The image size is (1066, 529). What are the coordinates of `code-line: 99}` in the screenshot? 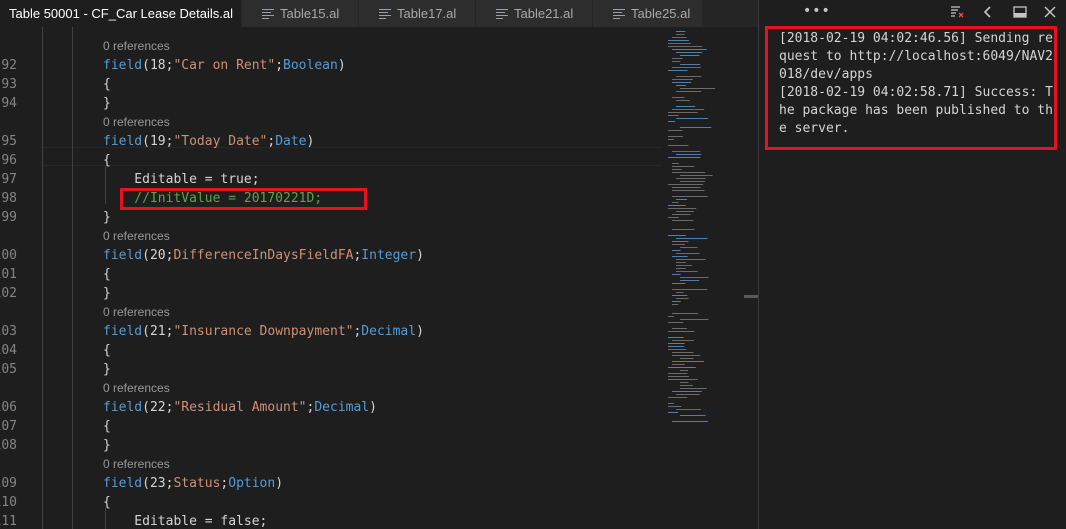 It's located at (330, 217).